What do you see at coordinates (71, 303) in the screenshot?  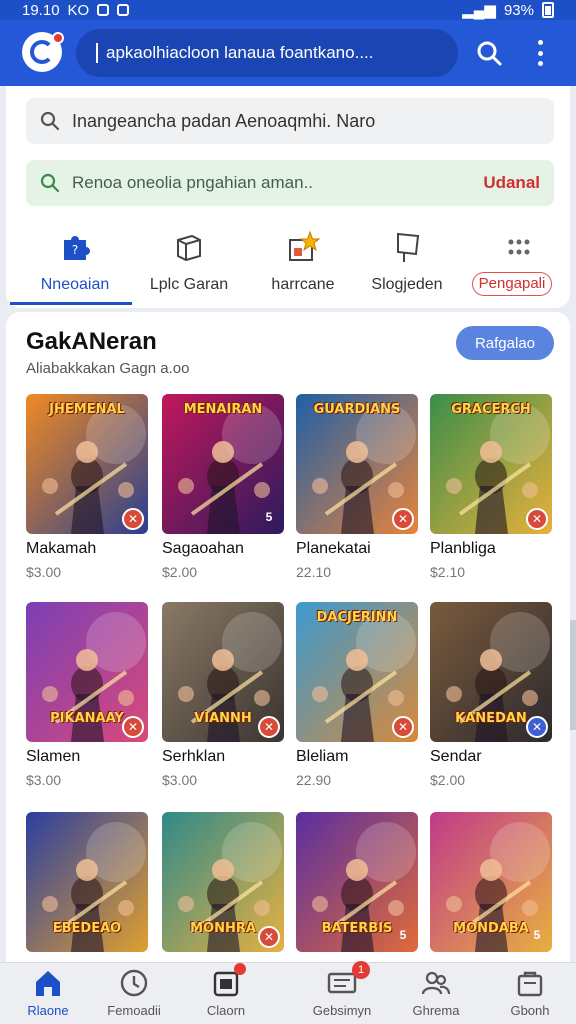 I see `active-tab-indicator` at bounding box center [71, 303].